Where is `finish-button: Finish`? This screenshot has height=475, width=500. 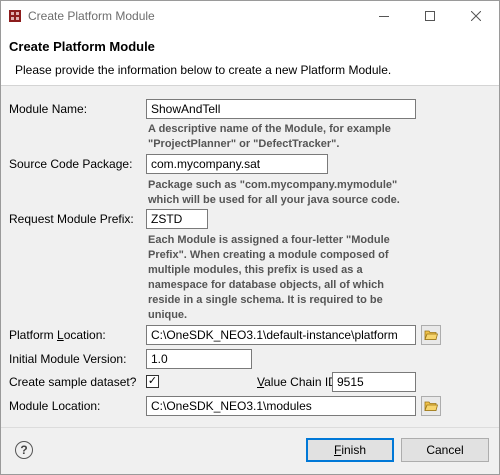 finish-button: Finish is located at coordinates (350, 450).